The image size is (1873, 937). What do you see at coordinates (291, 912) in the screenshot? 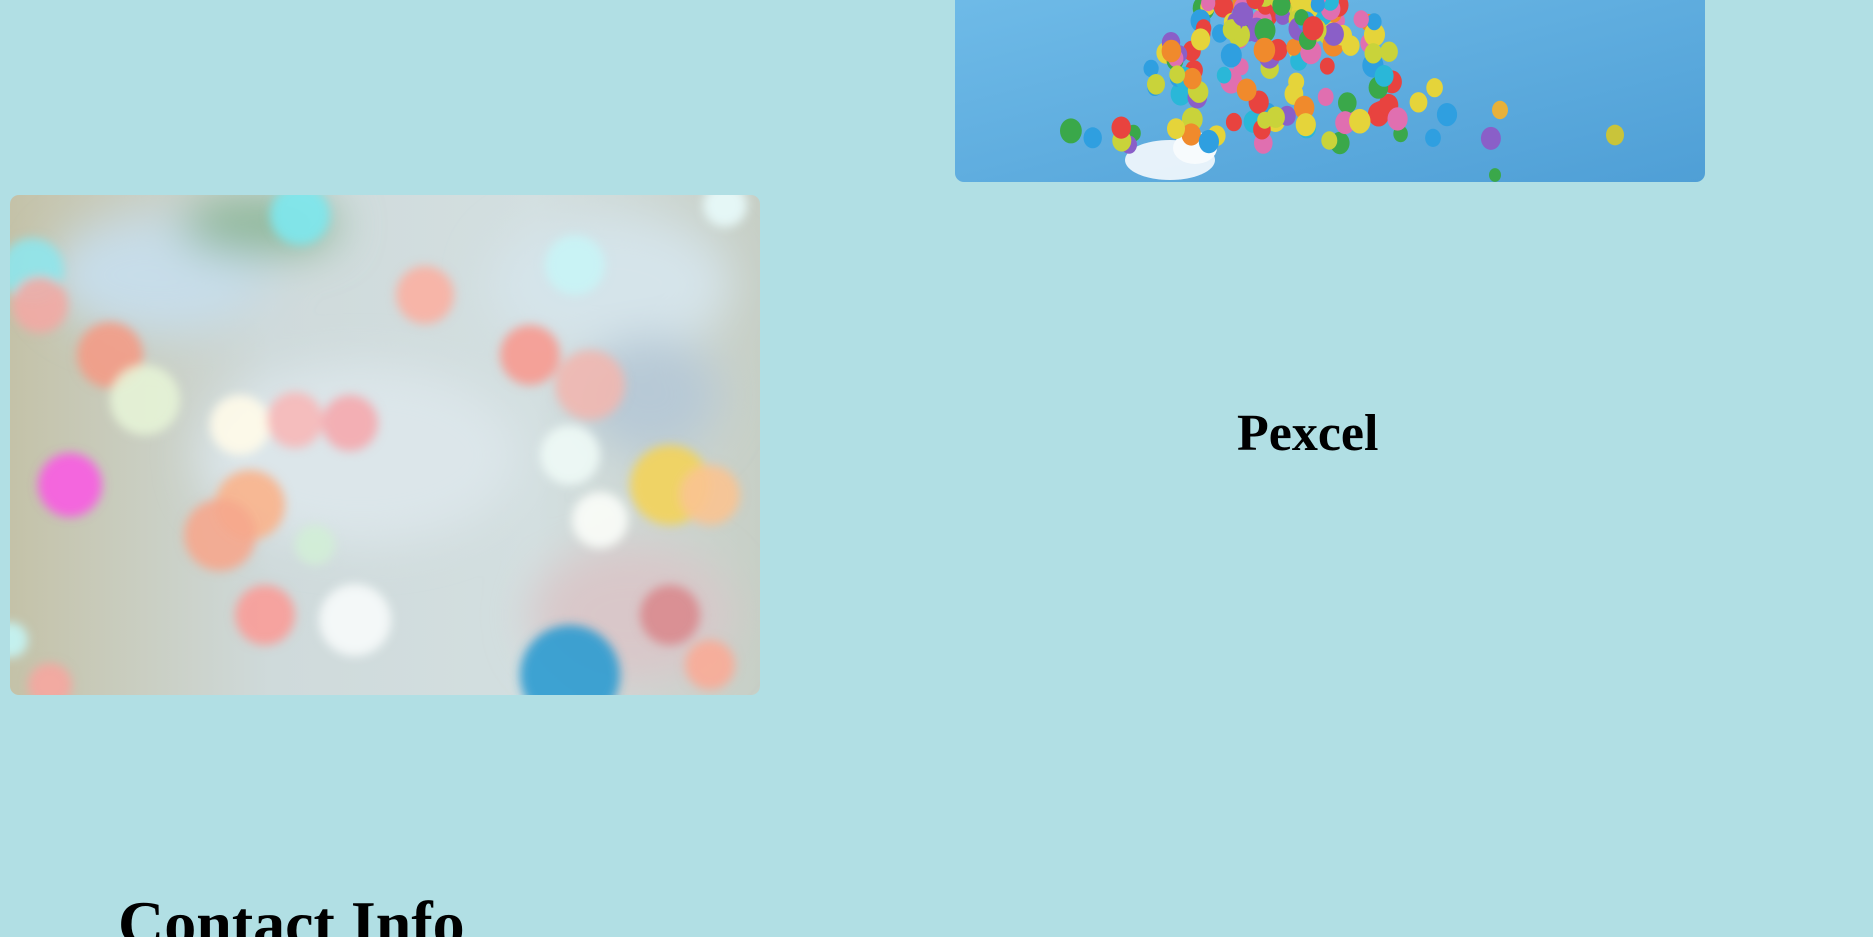
I see `contact-info-heading: Contact Info` at bounding box center [291, 912].